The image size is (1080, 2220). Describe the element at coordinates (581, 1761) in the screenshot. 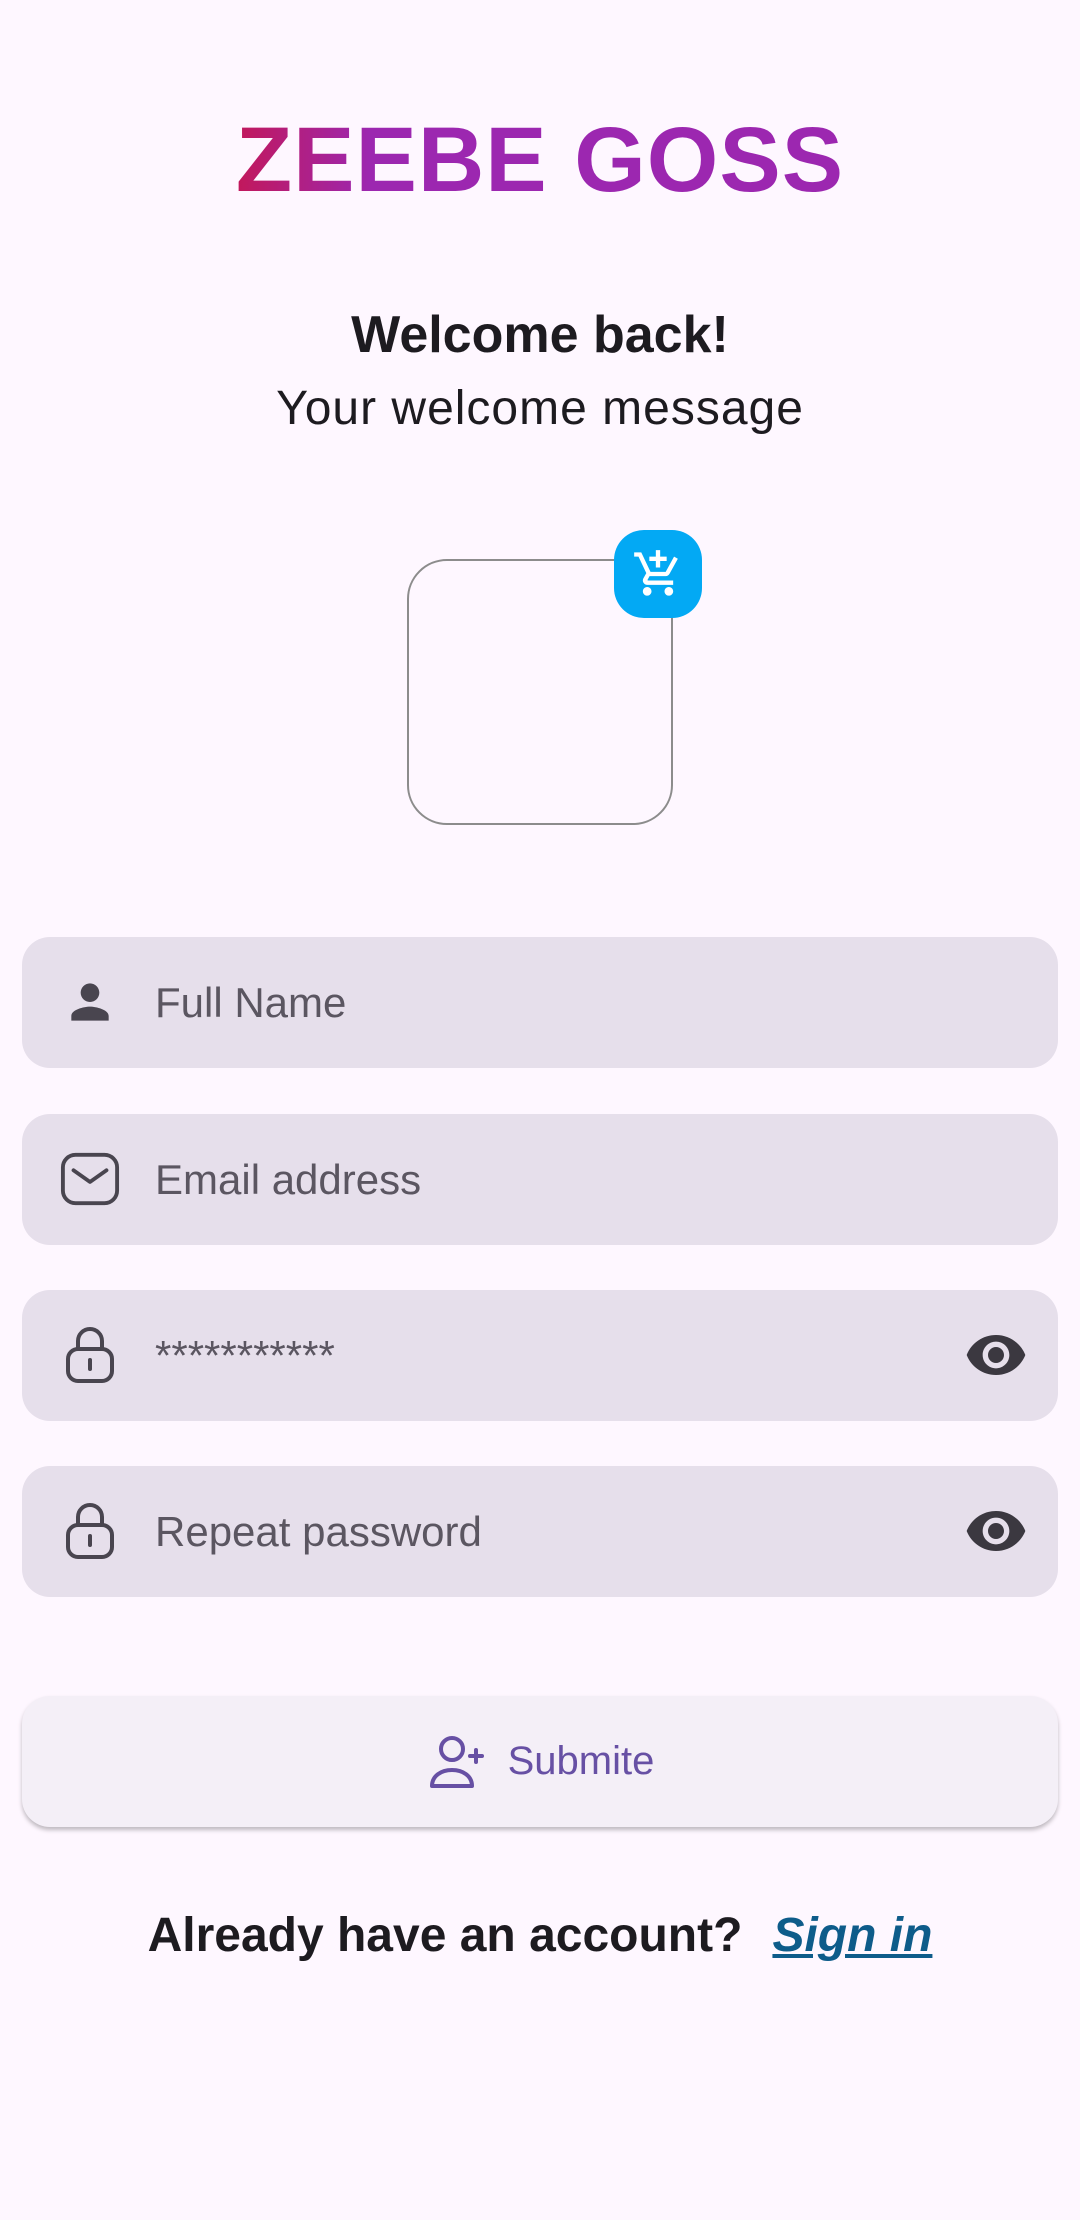

I see `submit-label: Submite` at that location.